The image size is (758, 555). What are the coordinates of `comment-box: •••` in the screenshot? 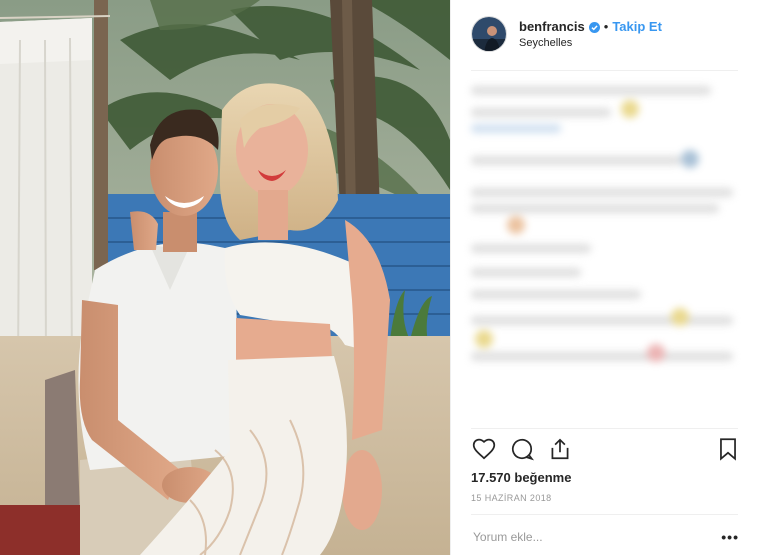 It's located at (605, 537).